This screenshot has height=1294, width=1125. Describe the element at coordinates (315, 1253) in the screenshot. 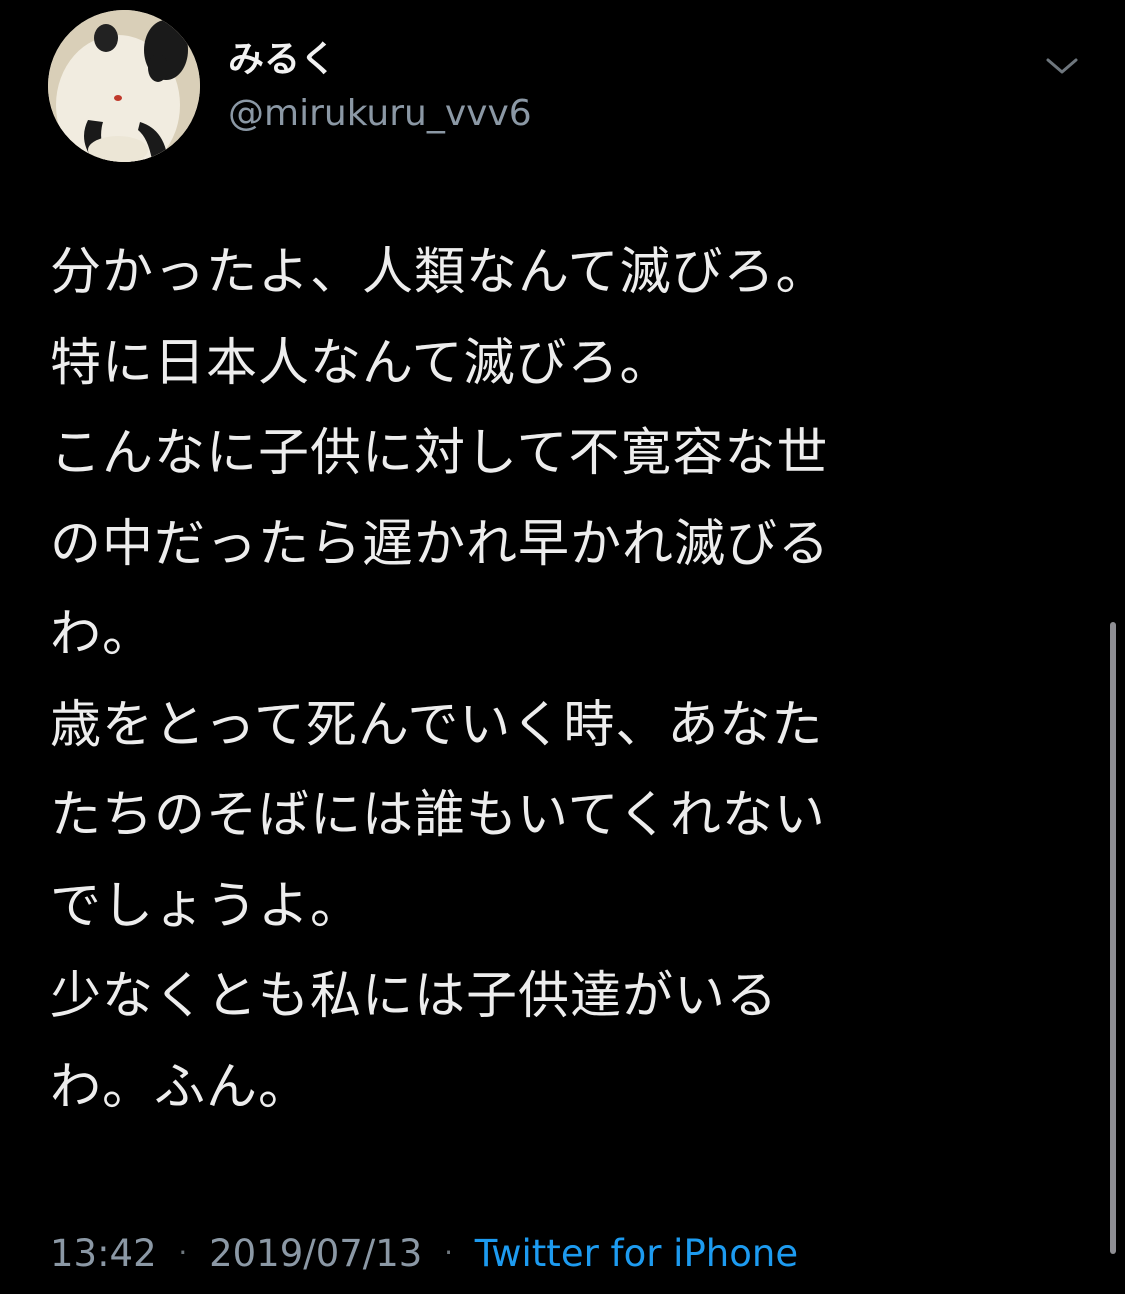

I see `tweet-date: 2019/07/13` at that location.